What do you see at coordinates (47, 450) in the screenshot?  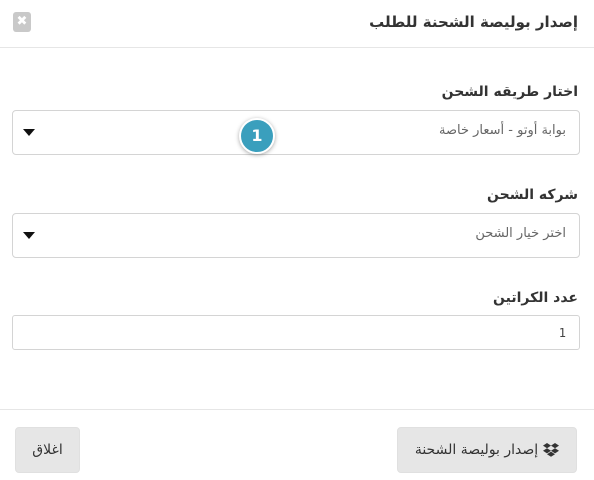 I see `close-button: اغلاق` at bounding box center [47, 450].